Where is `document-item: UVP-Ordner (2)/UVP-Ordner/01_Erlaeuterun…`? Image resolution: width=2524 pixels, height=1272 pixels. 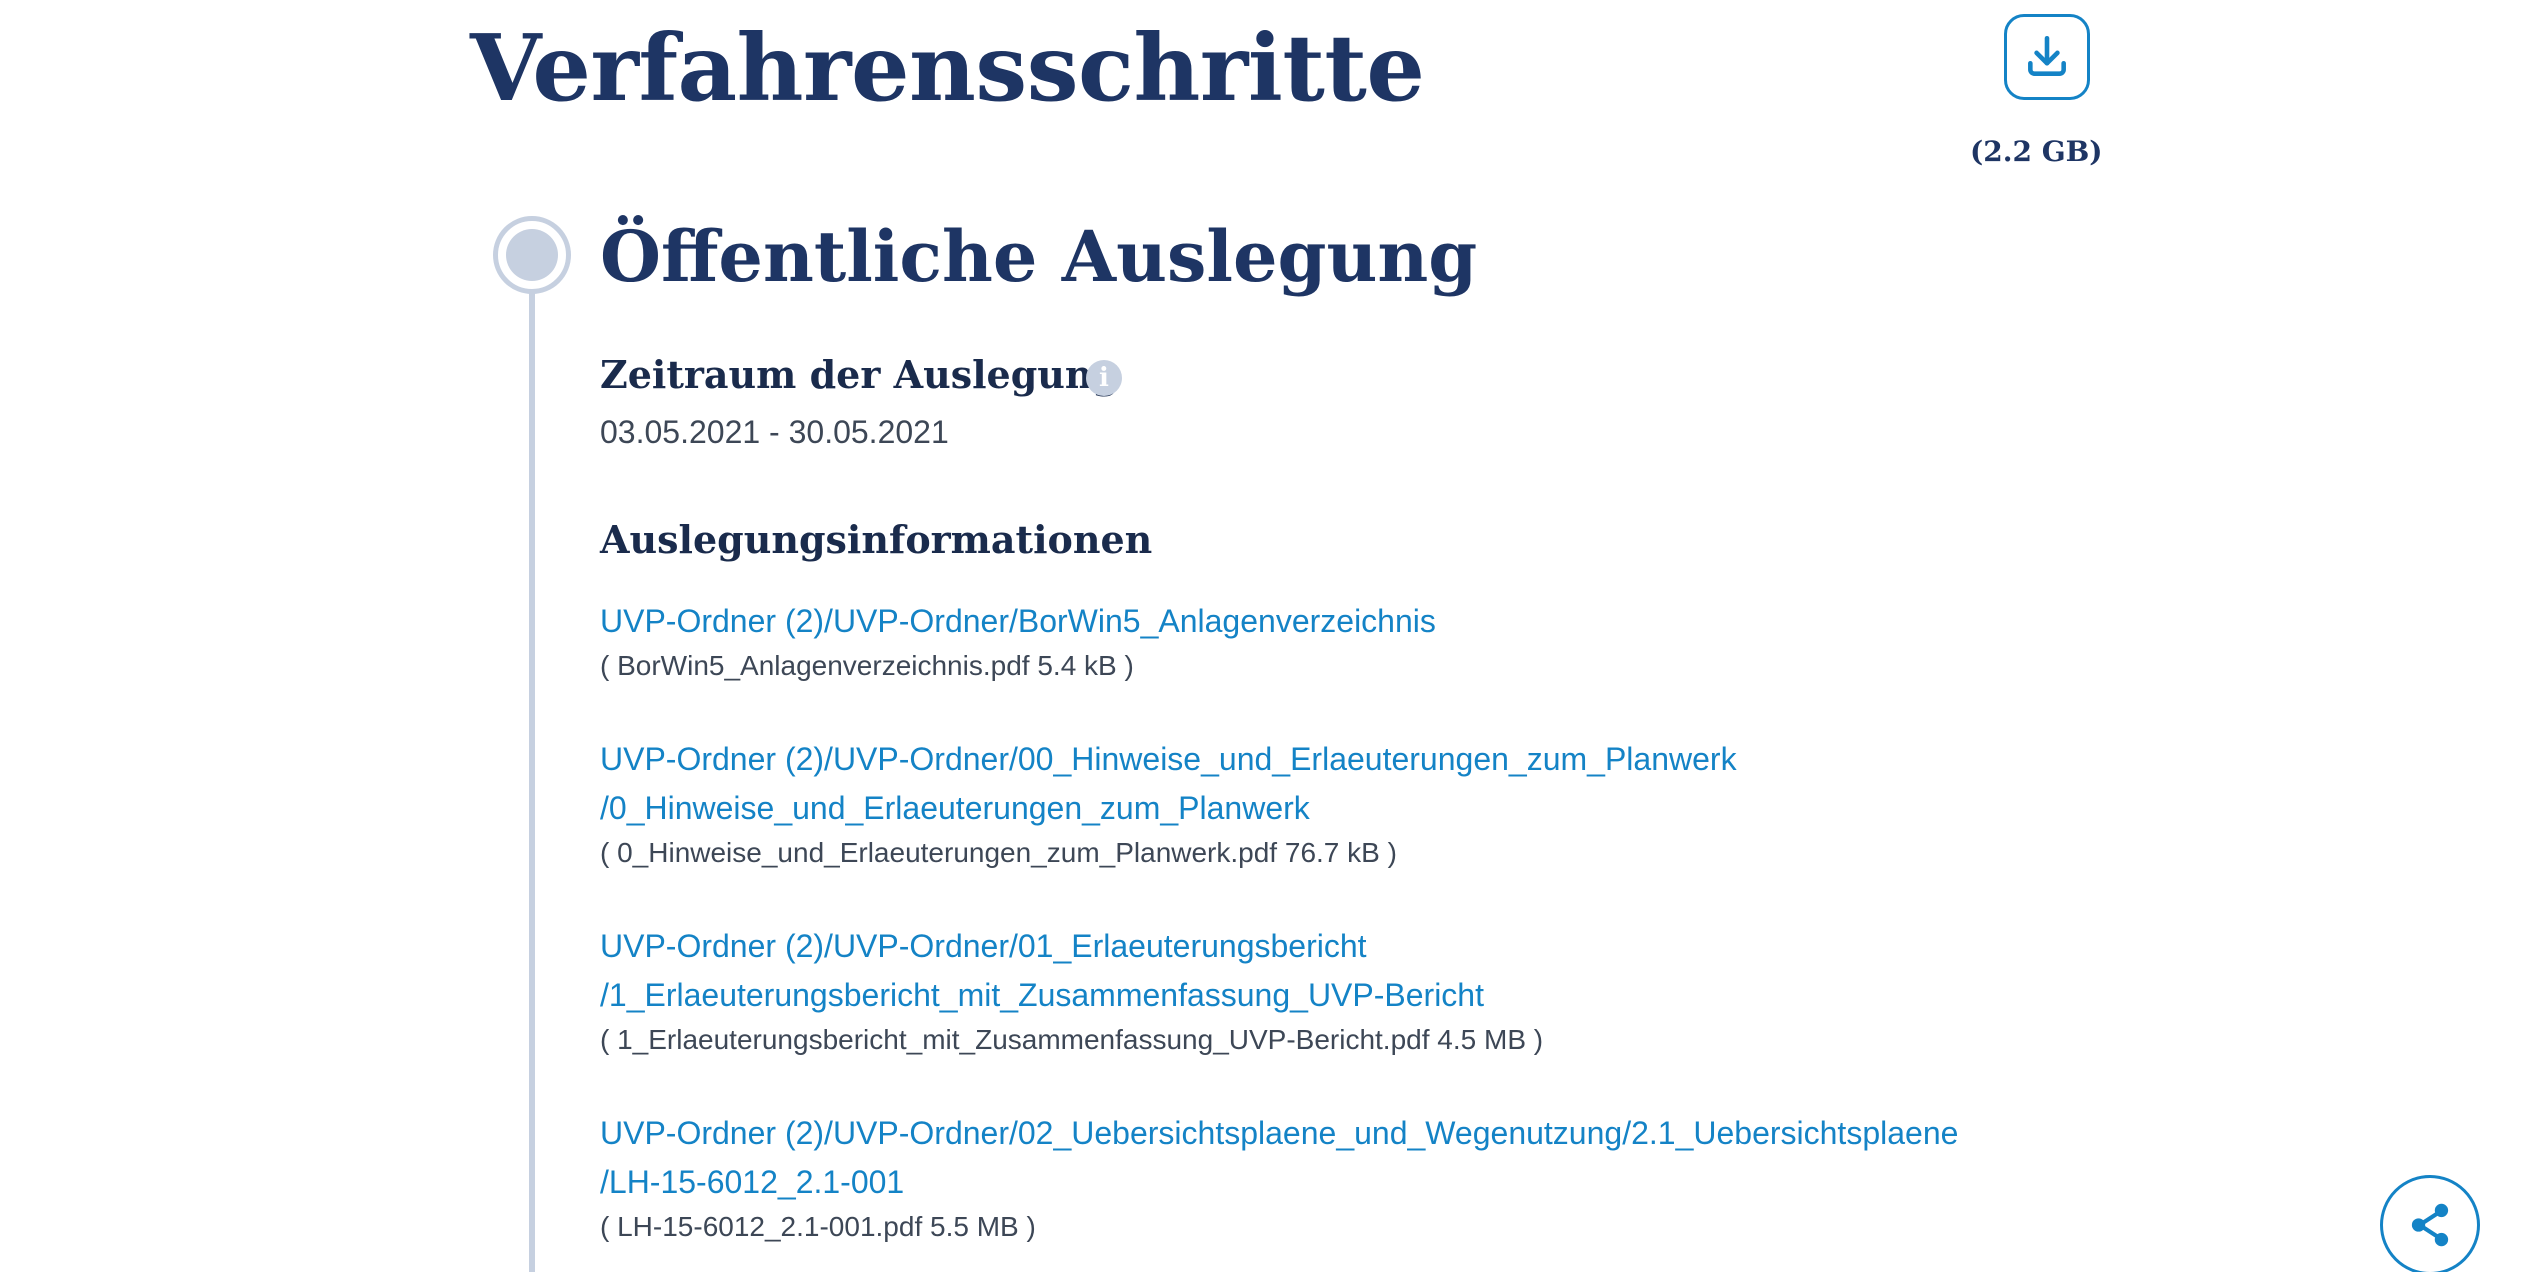 document-item: UVP-Ordner (2)/UVP-Ordner/01_Erlaeuterun… is located at coordinates (1300, 991).